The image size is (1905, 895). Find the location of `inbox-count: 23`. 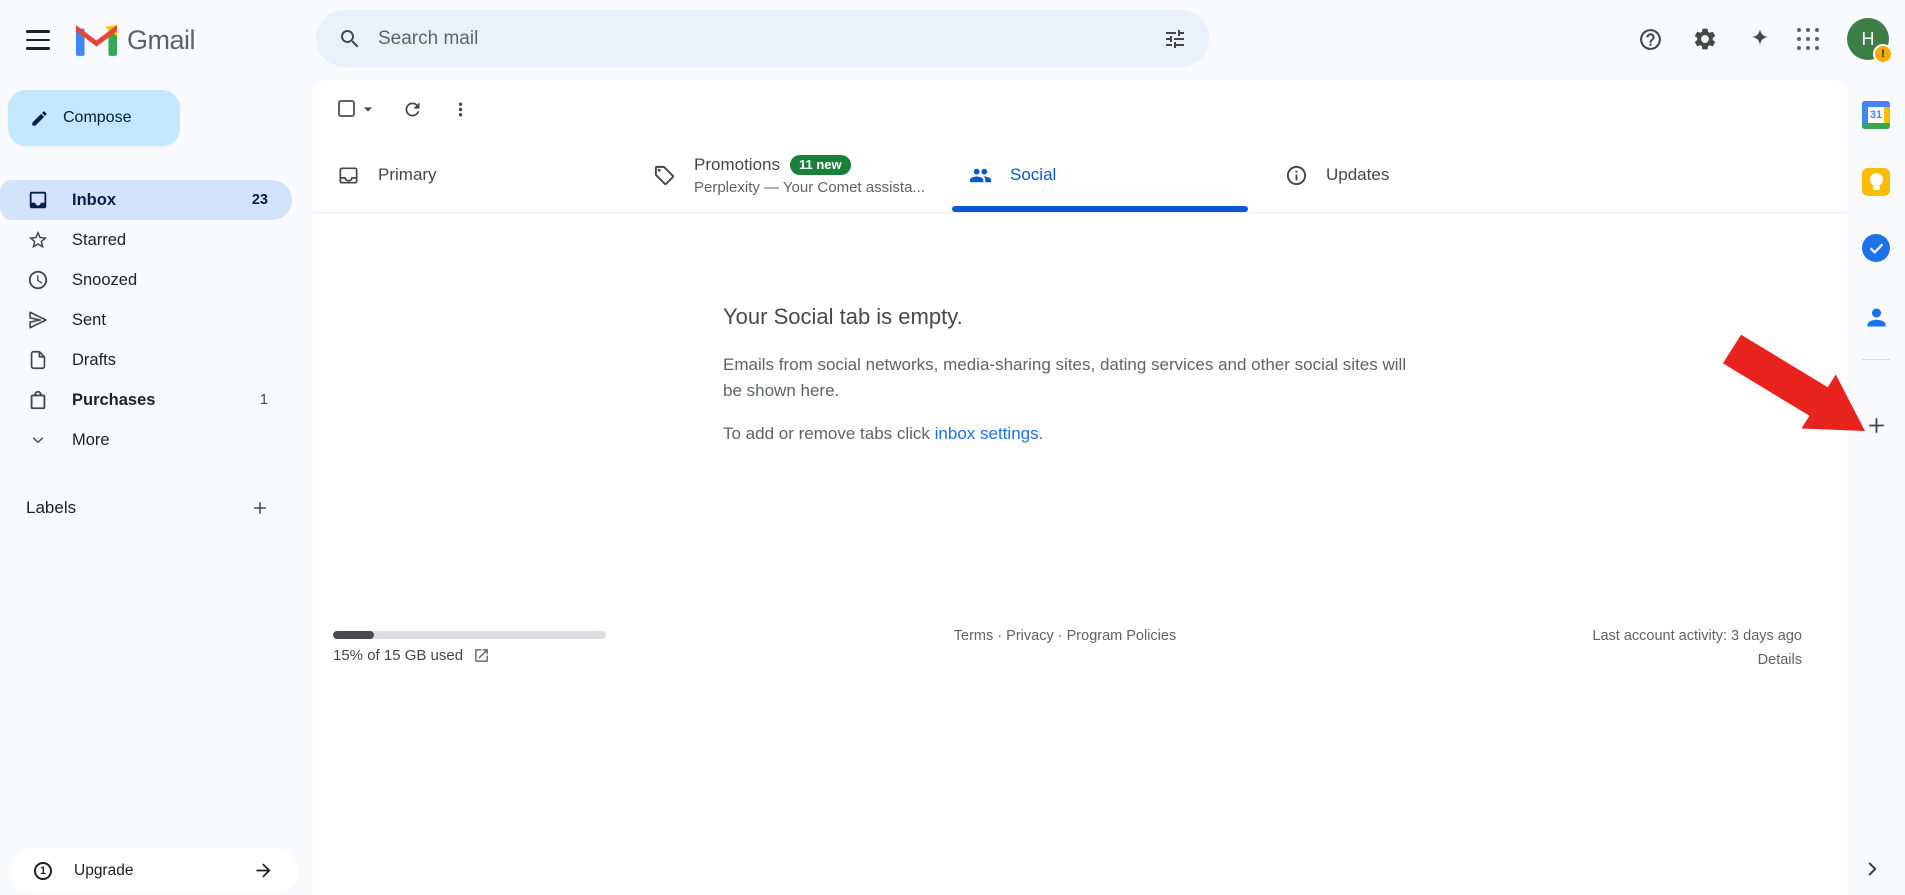

inbox-count: 23 is located at coordinates (259, 200).